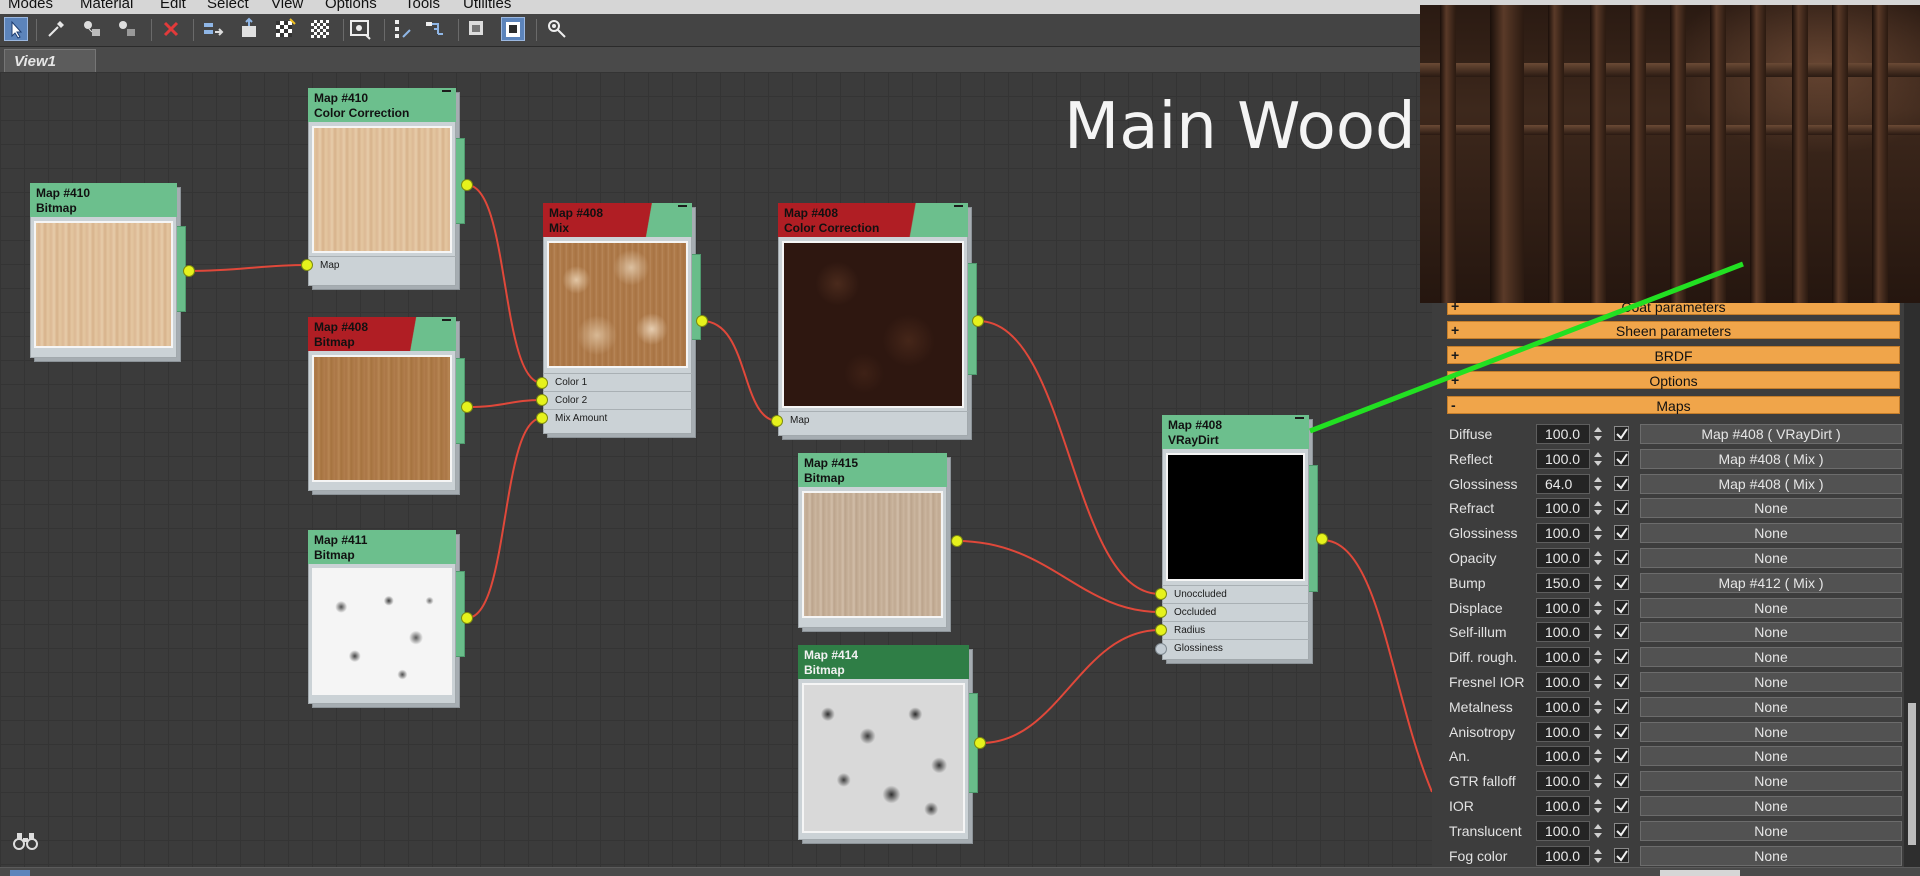  What do you see at coordinates (20, 873) in the screenshot?
I see `status-indicator` at bounding box center [20, 873].